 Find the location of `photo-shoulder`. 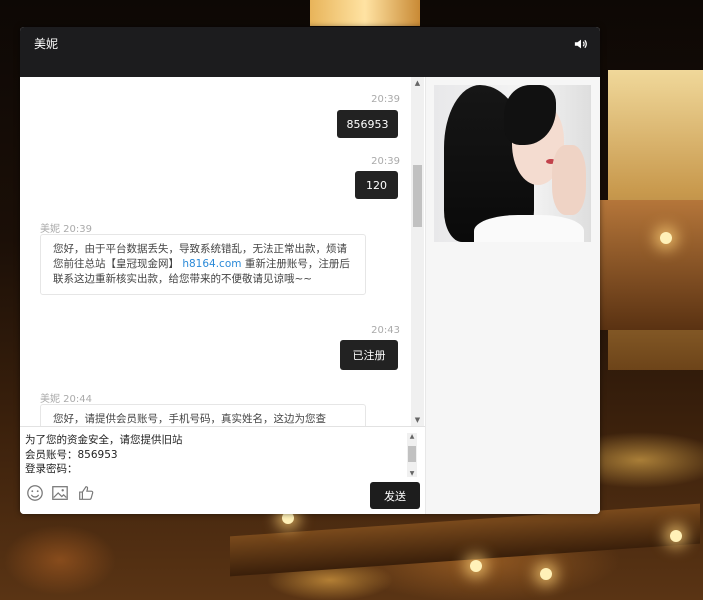

photo-shoulder is located at coordinates (529, 228).